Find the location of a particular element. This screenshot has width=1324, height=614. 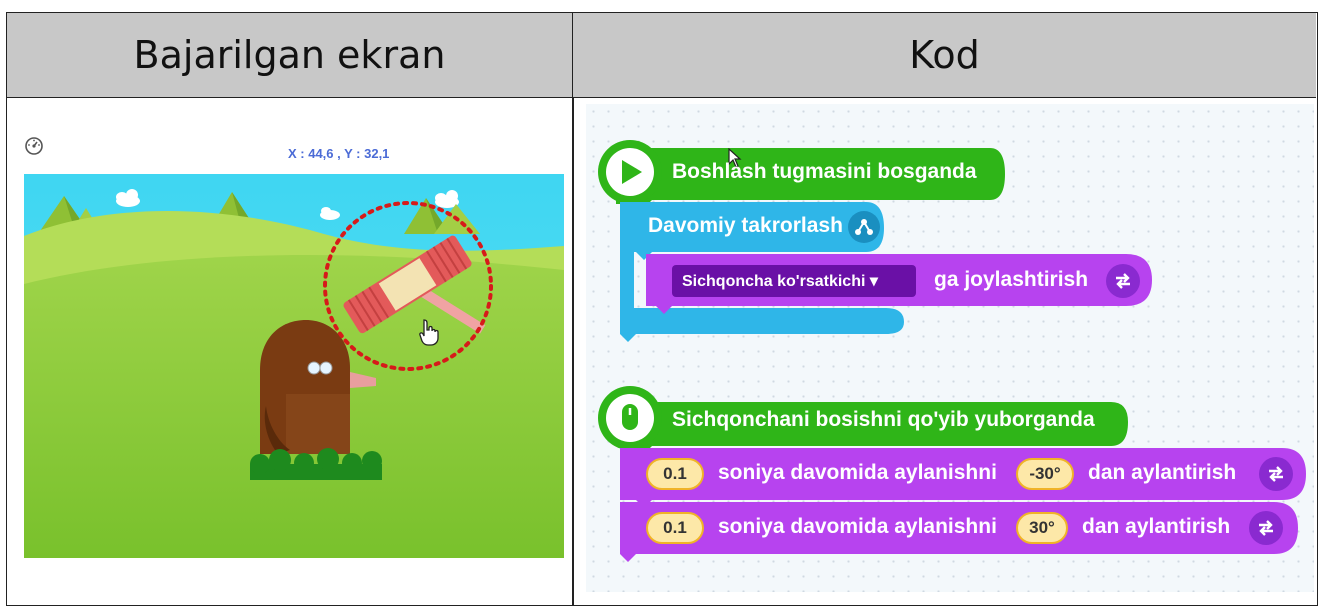

angle-input: 30° is located at coordinates (1042, 528).